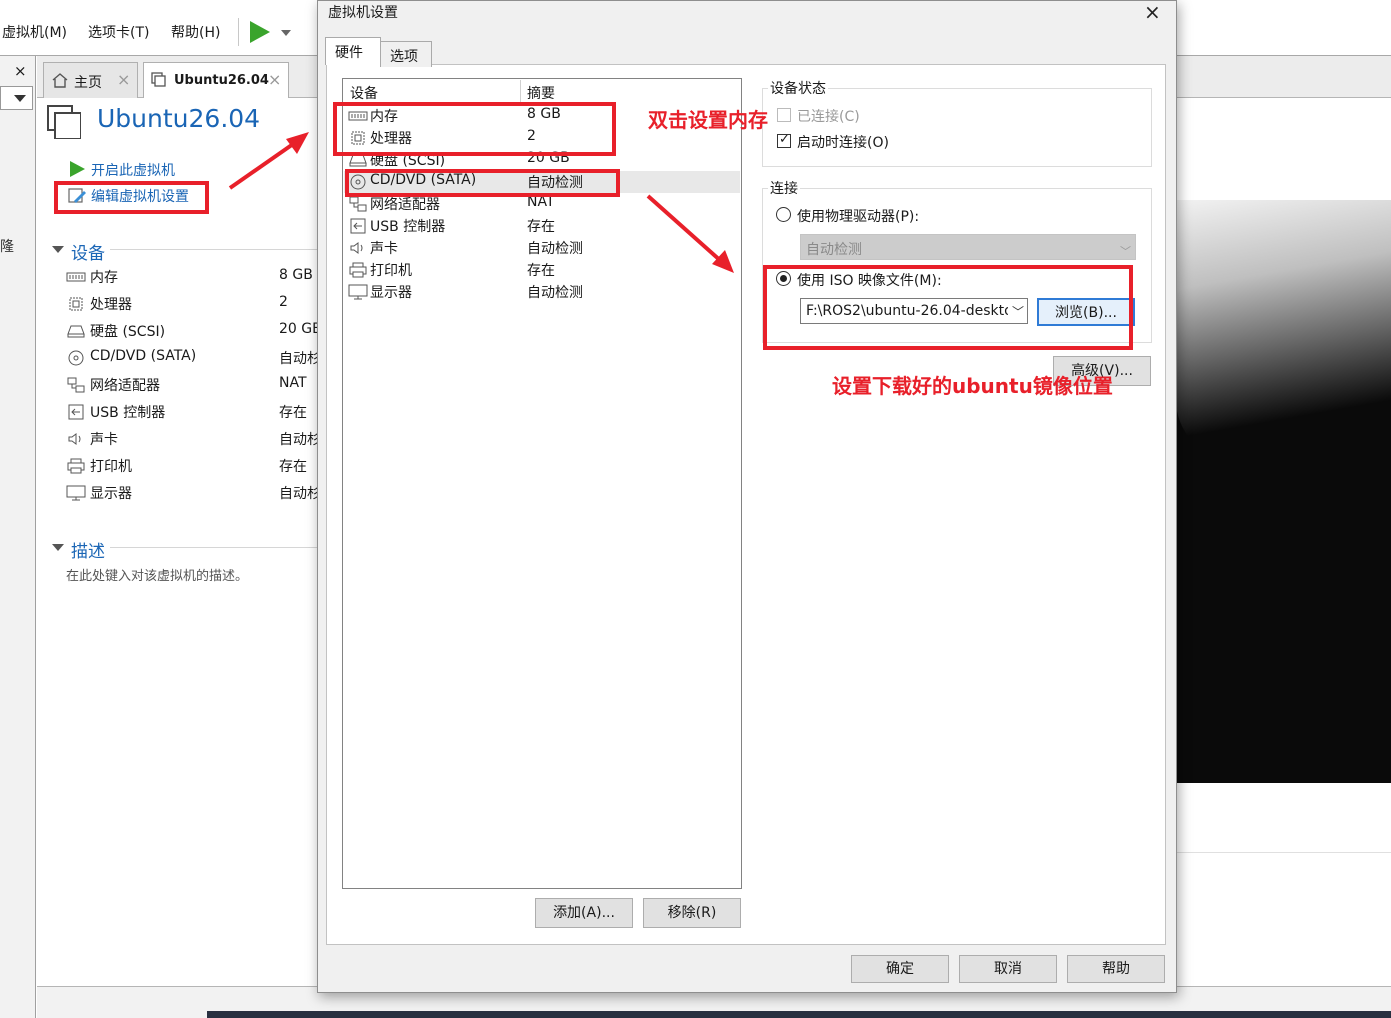 The height and width of the screenshot is (1018, 1391). I want to click on device-name: 内存, so click(104, 278).